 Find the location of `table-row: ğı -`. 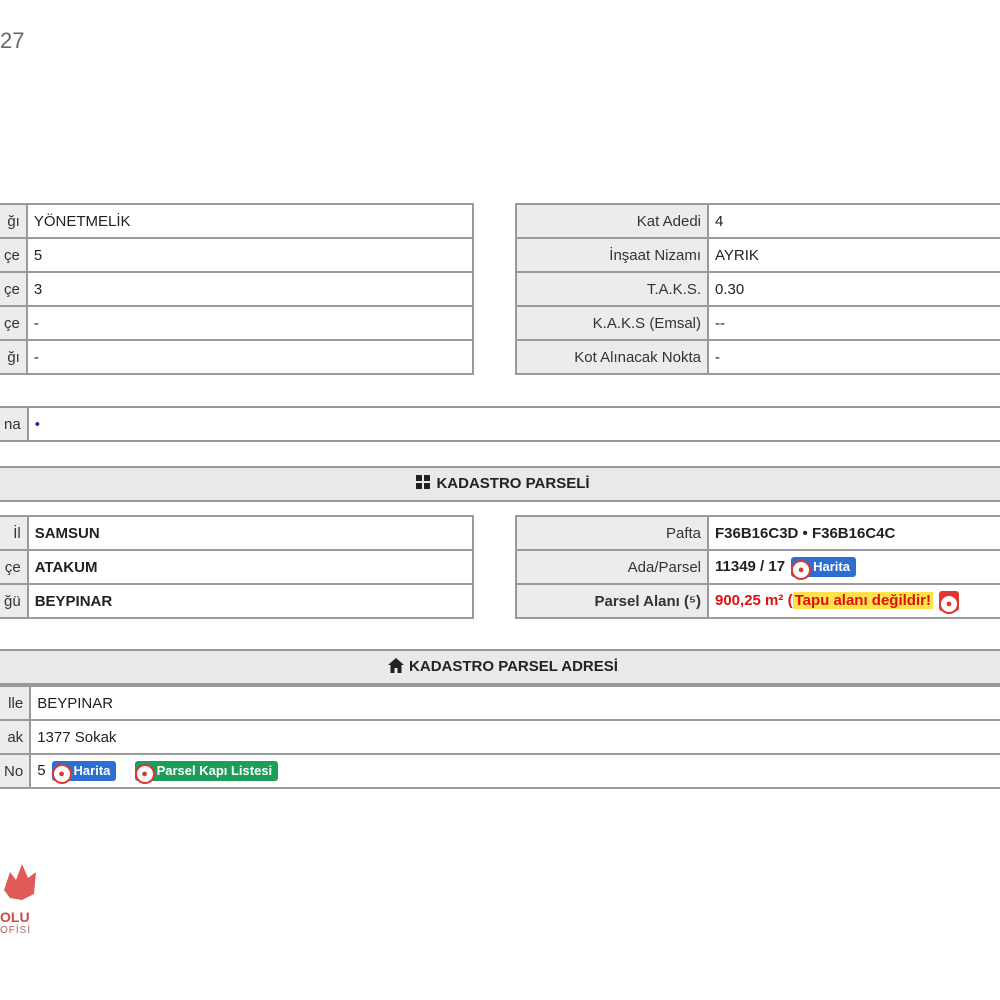

table-row: ğı - is located at coordinates (237, 357).